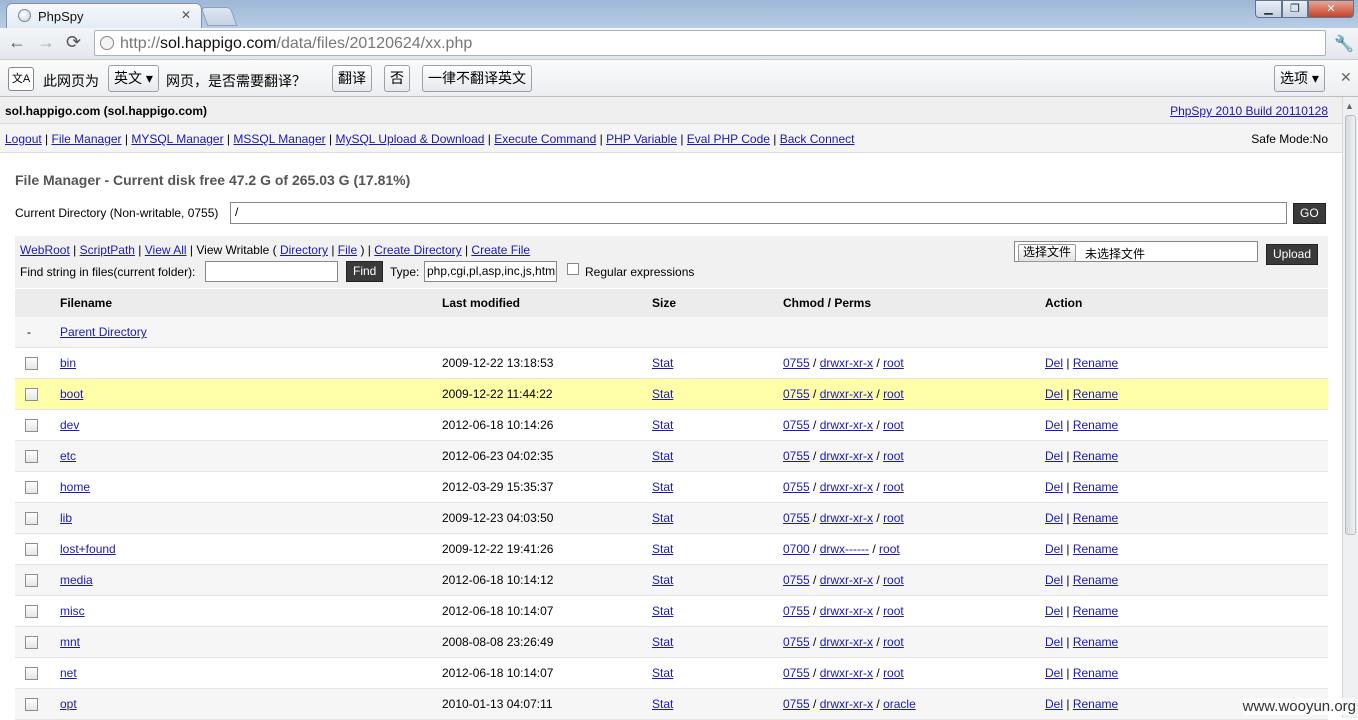  Describe the element at coordinates (68, 363) in the screenshot. I see `filename-link: bin` at that location.